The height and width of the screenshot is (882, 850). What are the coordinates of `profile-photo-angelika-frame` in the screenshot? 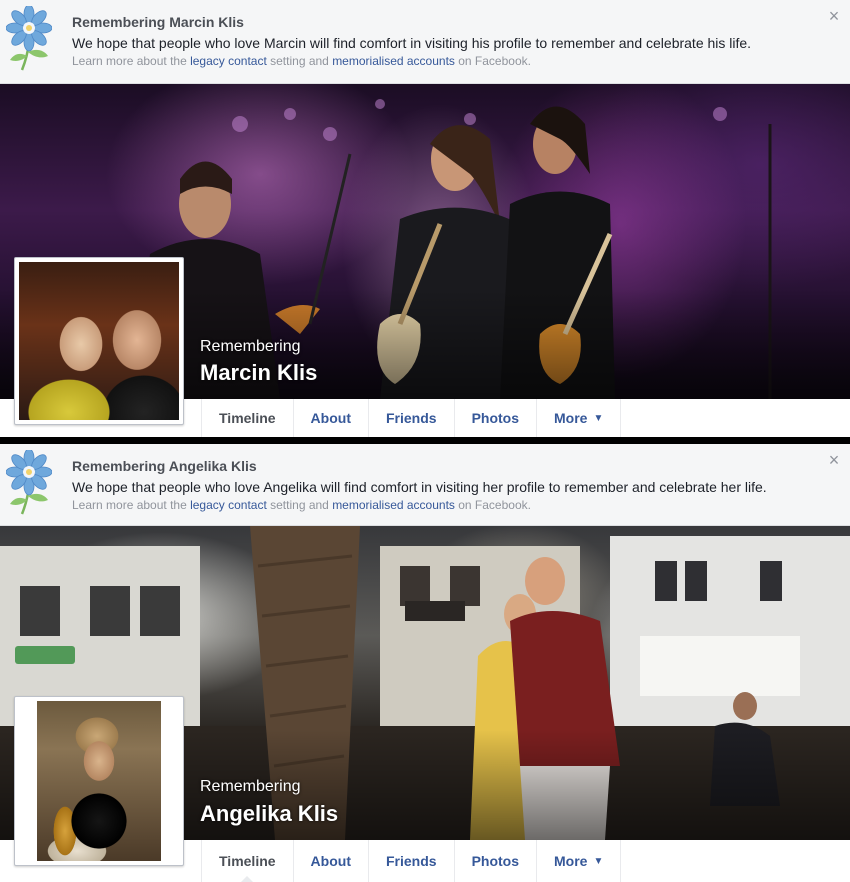 It's located at (99, 781).